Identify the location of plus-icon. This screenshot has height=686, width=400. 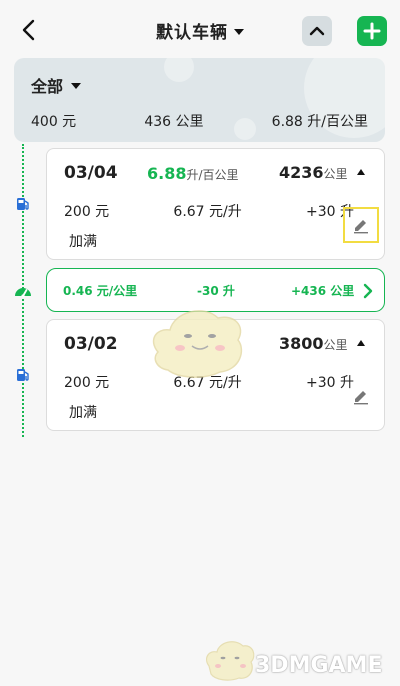
(372, 31).